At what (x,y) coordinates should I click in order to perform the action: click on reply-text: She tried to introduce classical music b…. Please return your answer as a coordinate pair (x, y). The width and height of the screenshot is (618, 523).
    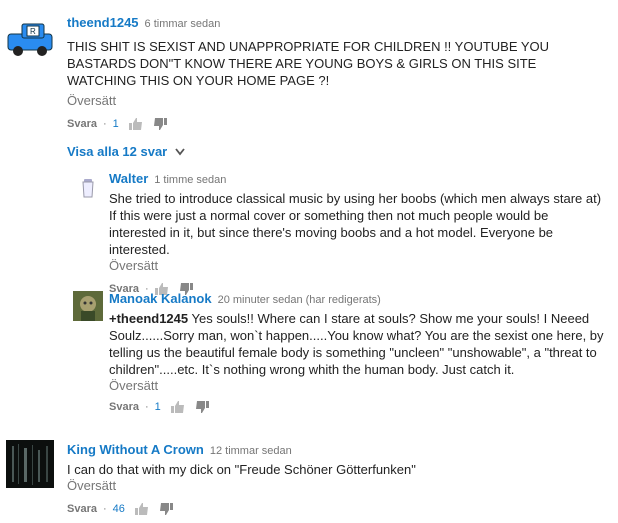
    Looking at the image, I should click on (355, 224).